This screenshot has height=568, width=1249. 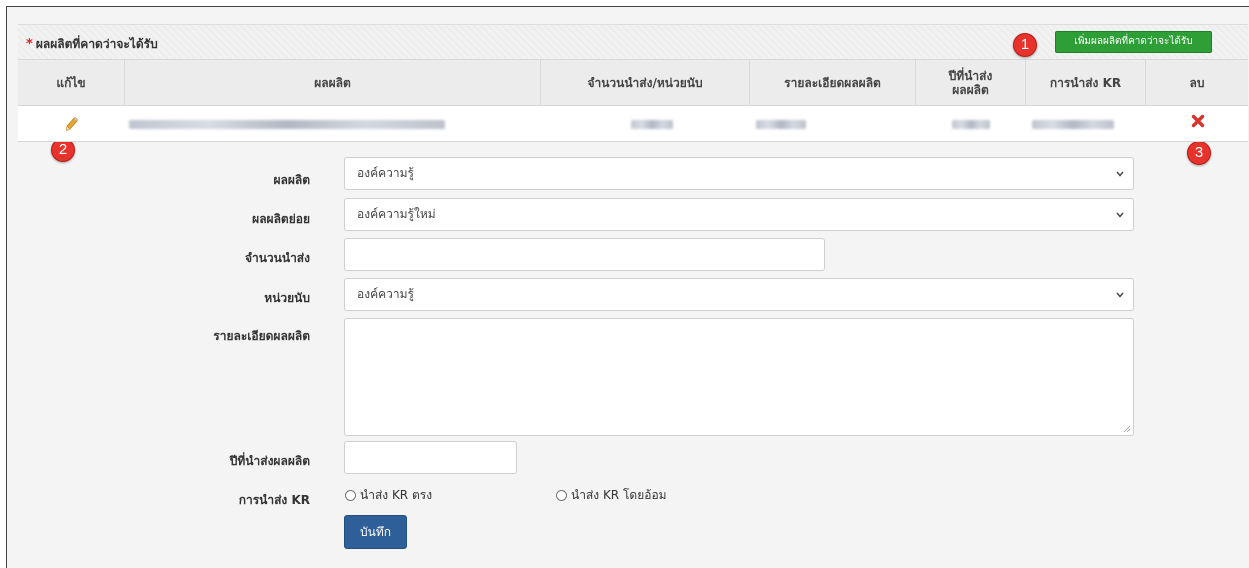 I want to click on quantity-input, so click(x=584, y=254).